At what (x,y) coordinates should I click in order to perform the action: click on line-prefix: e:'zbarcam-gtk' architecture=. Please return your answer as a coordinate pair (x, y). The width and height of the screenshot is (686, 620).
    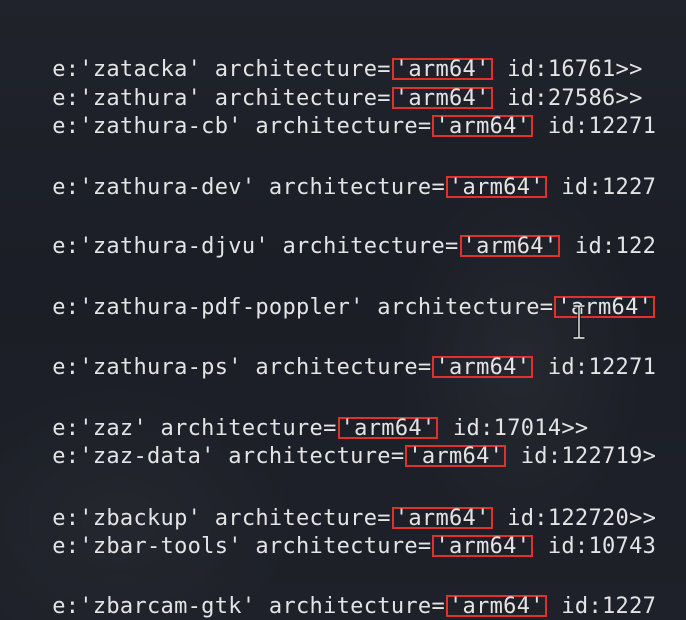
    Looking at the image, I should click on (248, 606).